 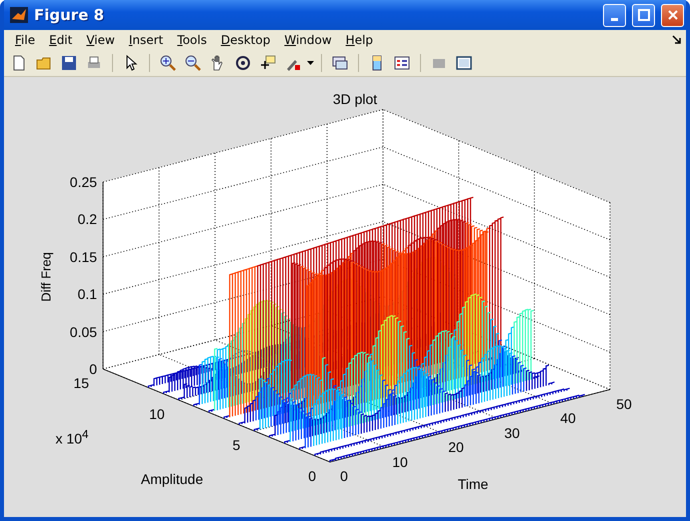 What do you see at coordinates (192, 40) in the screenshot?
I see `menu-item: Tools` at bounding box center [192, 40].